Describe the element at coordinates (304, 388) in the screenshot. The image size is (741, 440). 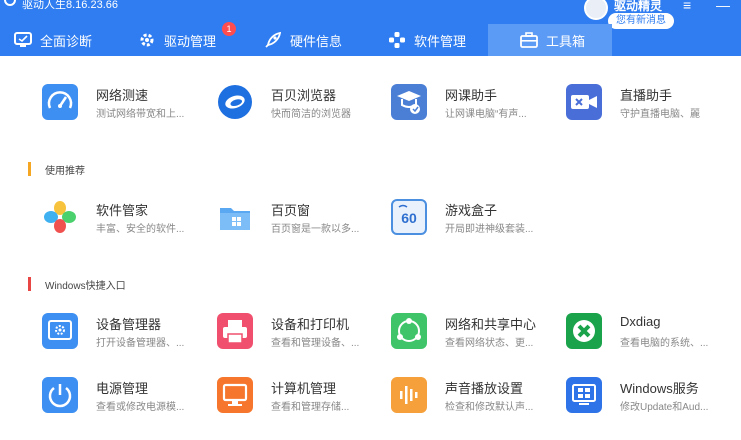
I see `tool-name: 计算机管理` at that location.